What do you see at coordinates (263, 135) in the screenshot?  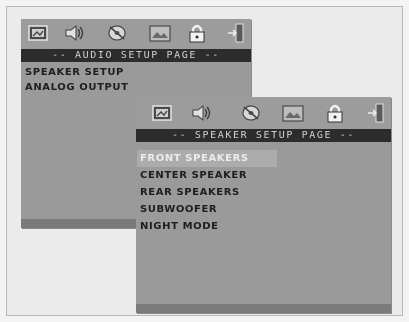 I see `page-title: -- SPEAKER SETUP PAGE --` at bounding box center [263, 135].